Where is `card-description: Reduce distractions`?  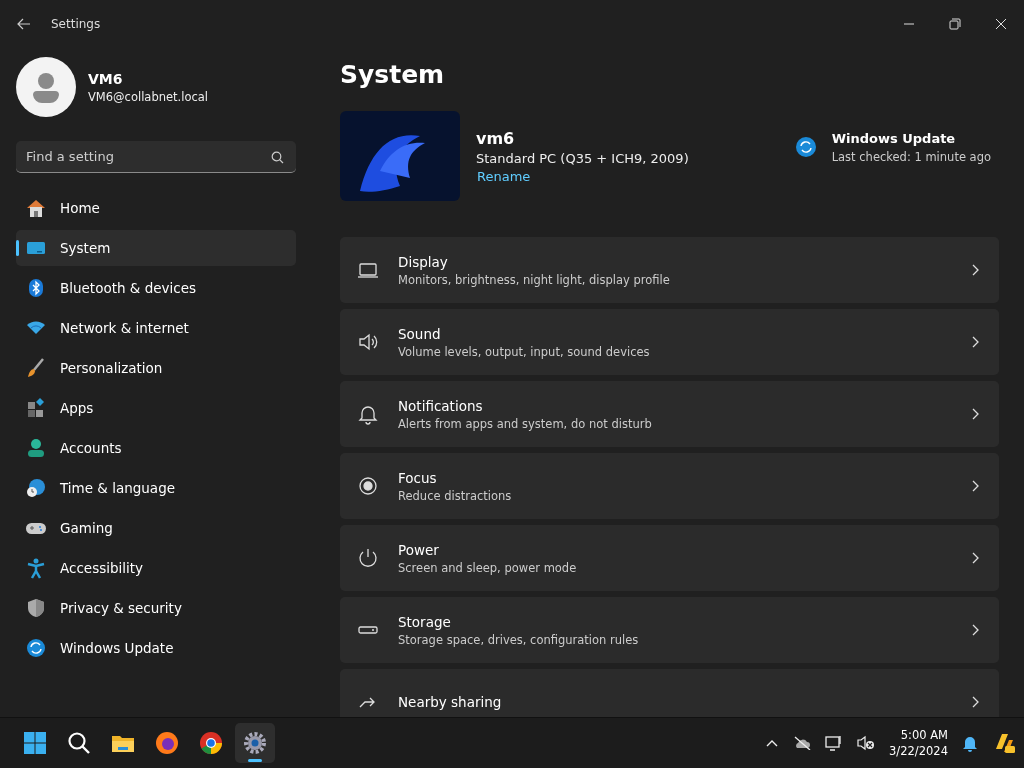 card-description: Reduce distractions is located at coordinates (455, 495).